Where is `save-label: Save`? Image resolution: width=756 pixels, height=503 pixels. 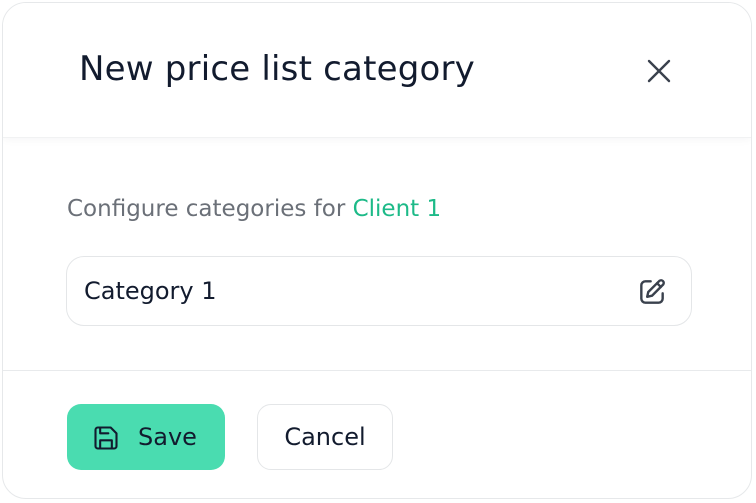 save-label: Save is located at coordinates (167, 437).